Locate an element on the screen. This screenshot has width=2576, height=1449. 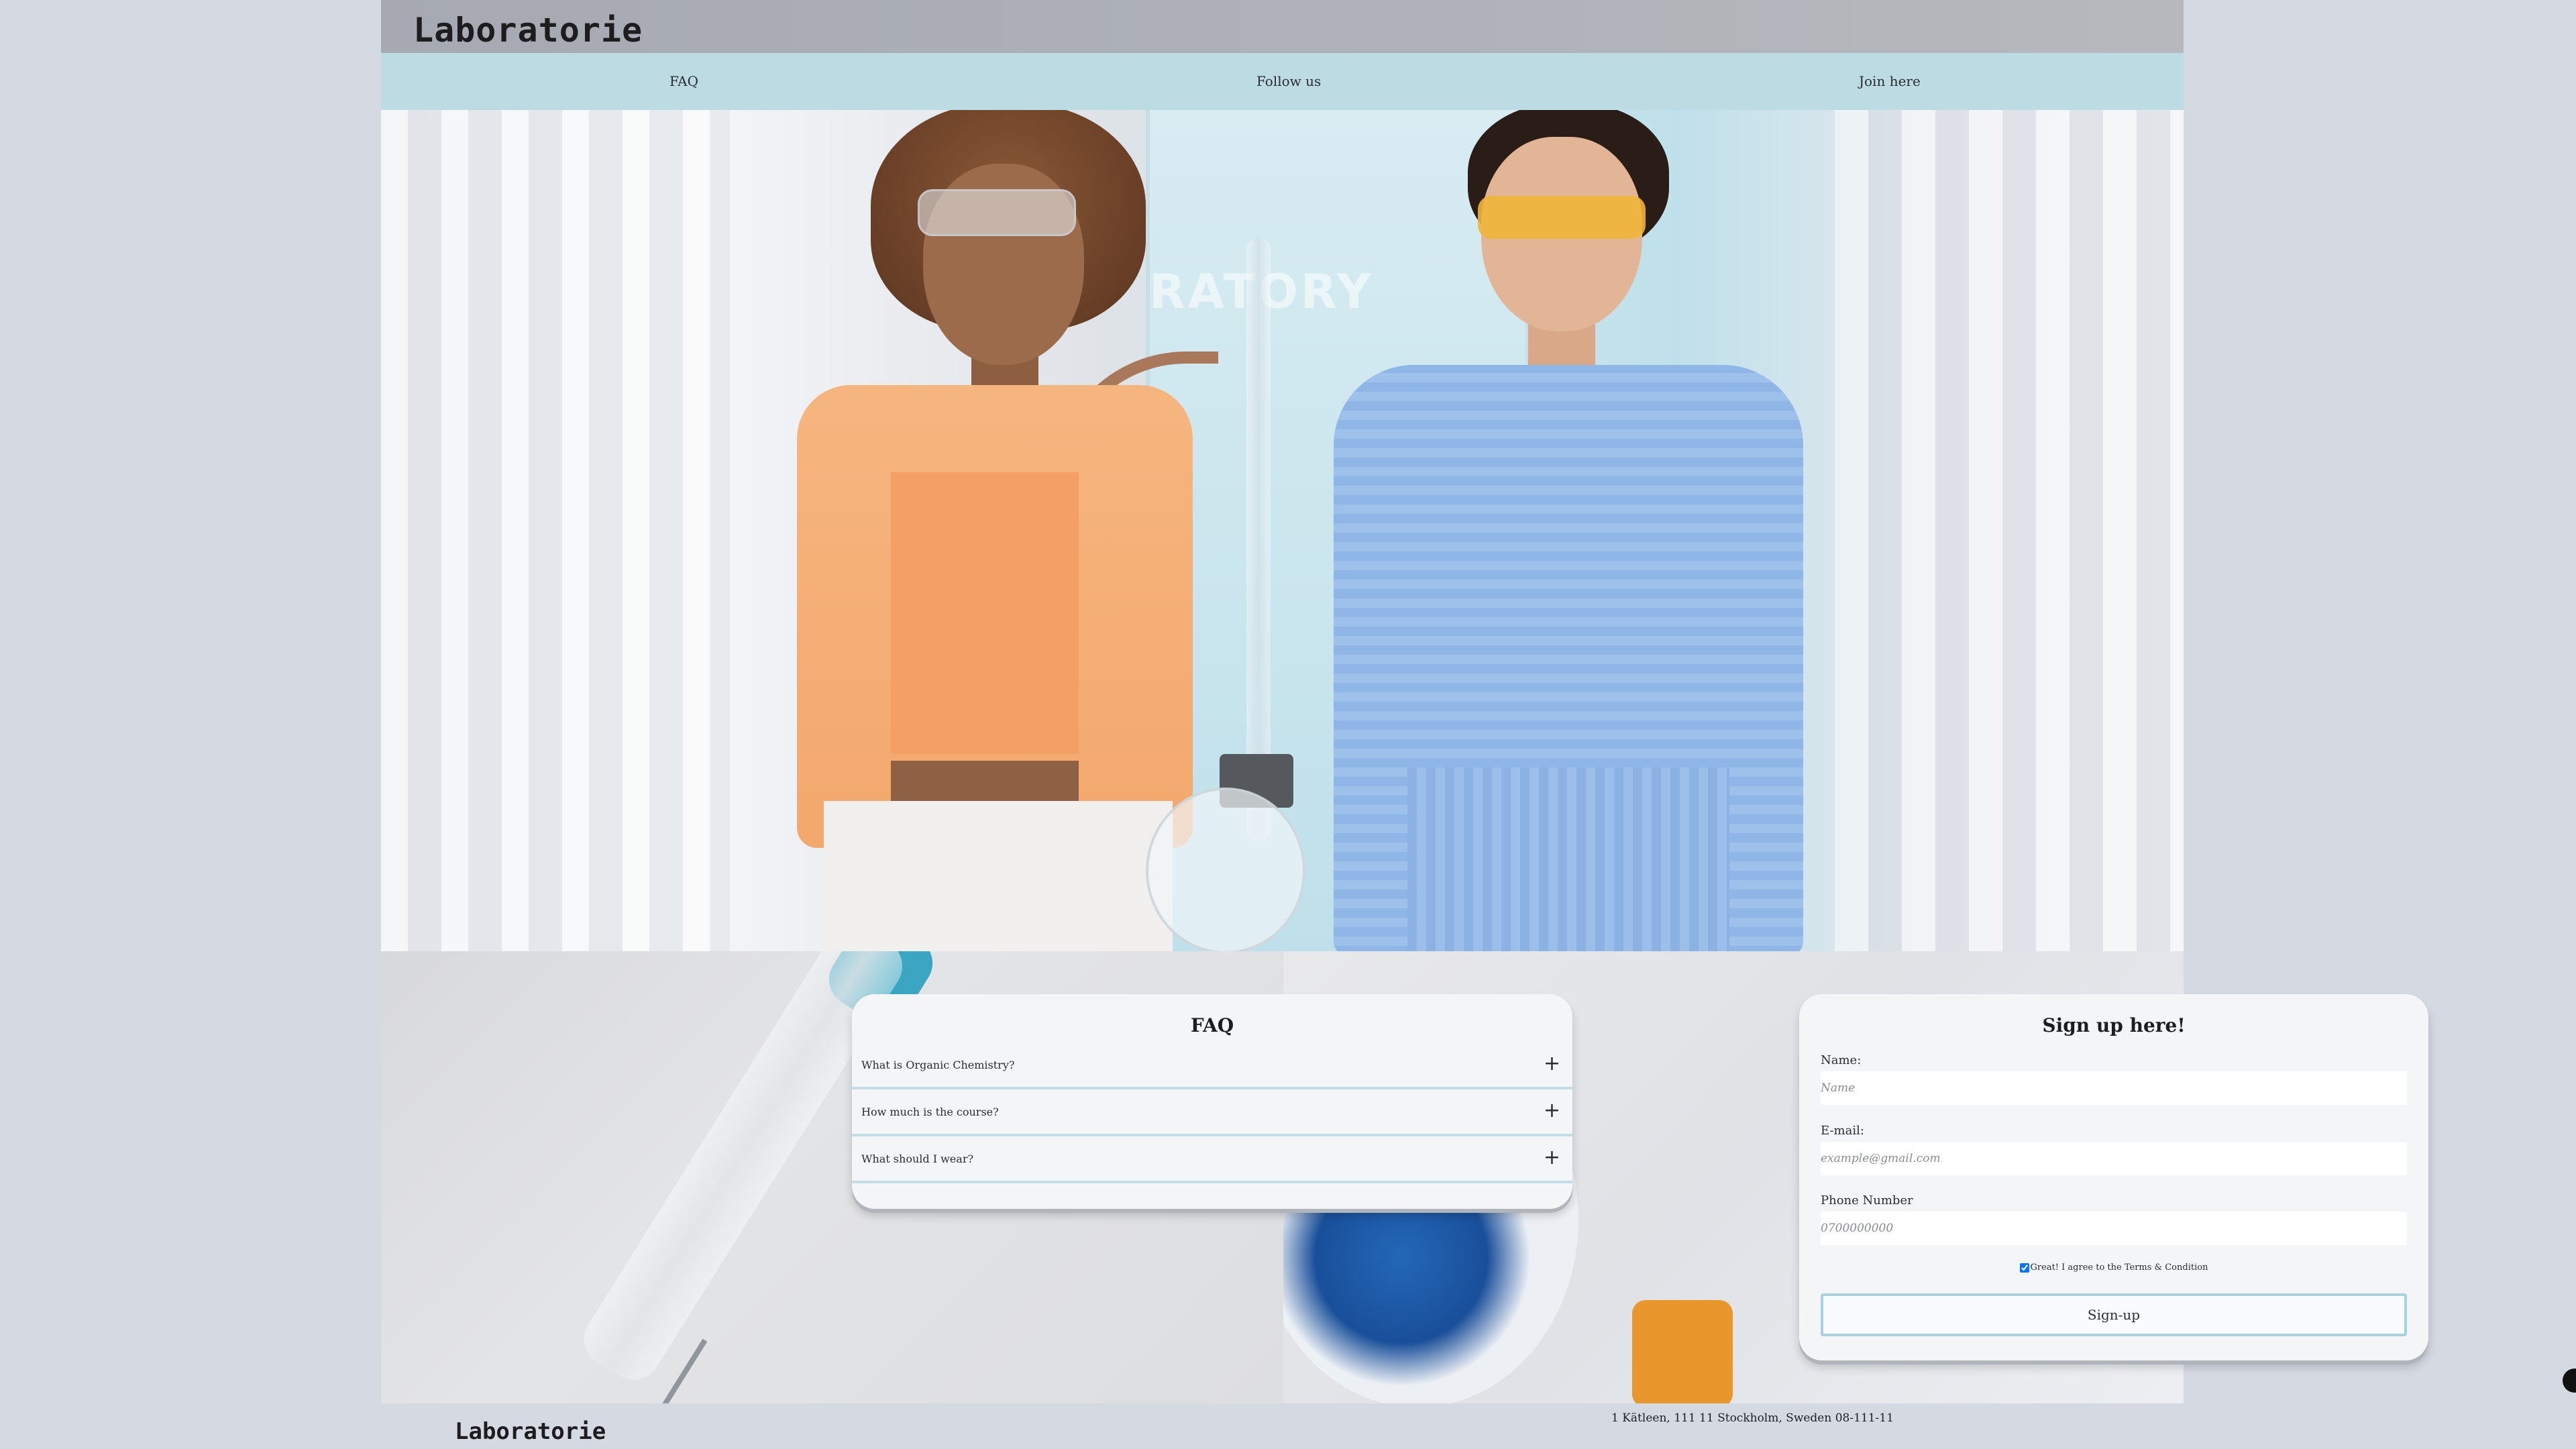
email-label: E-mail: is located at coordinates (1842, 1131).